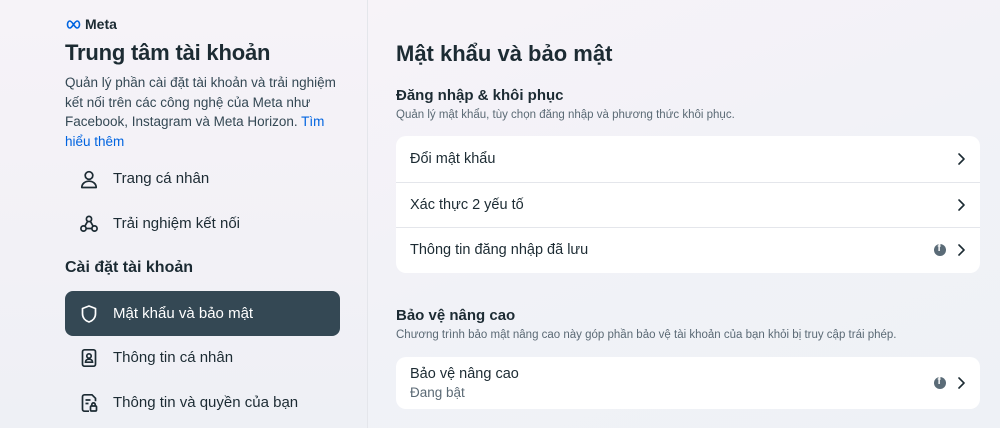 This screenshot has height=428, width=1000. I want to click on sidebar-item-label: Thông tin cá nhân, so click(173, 357).